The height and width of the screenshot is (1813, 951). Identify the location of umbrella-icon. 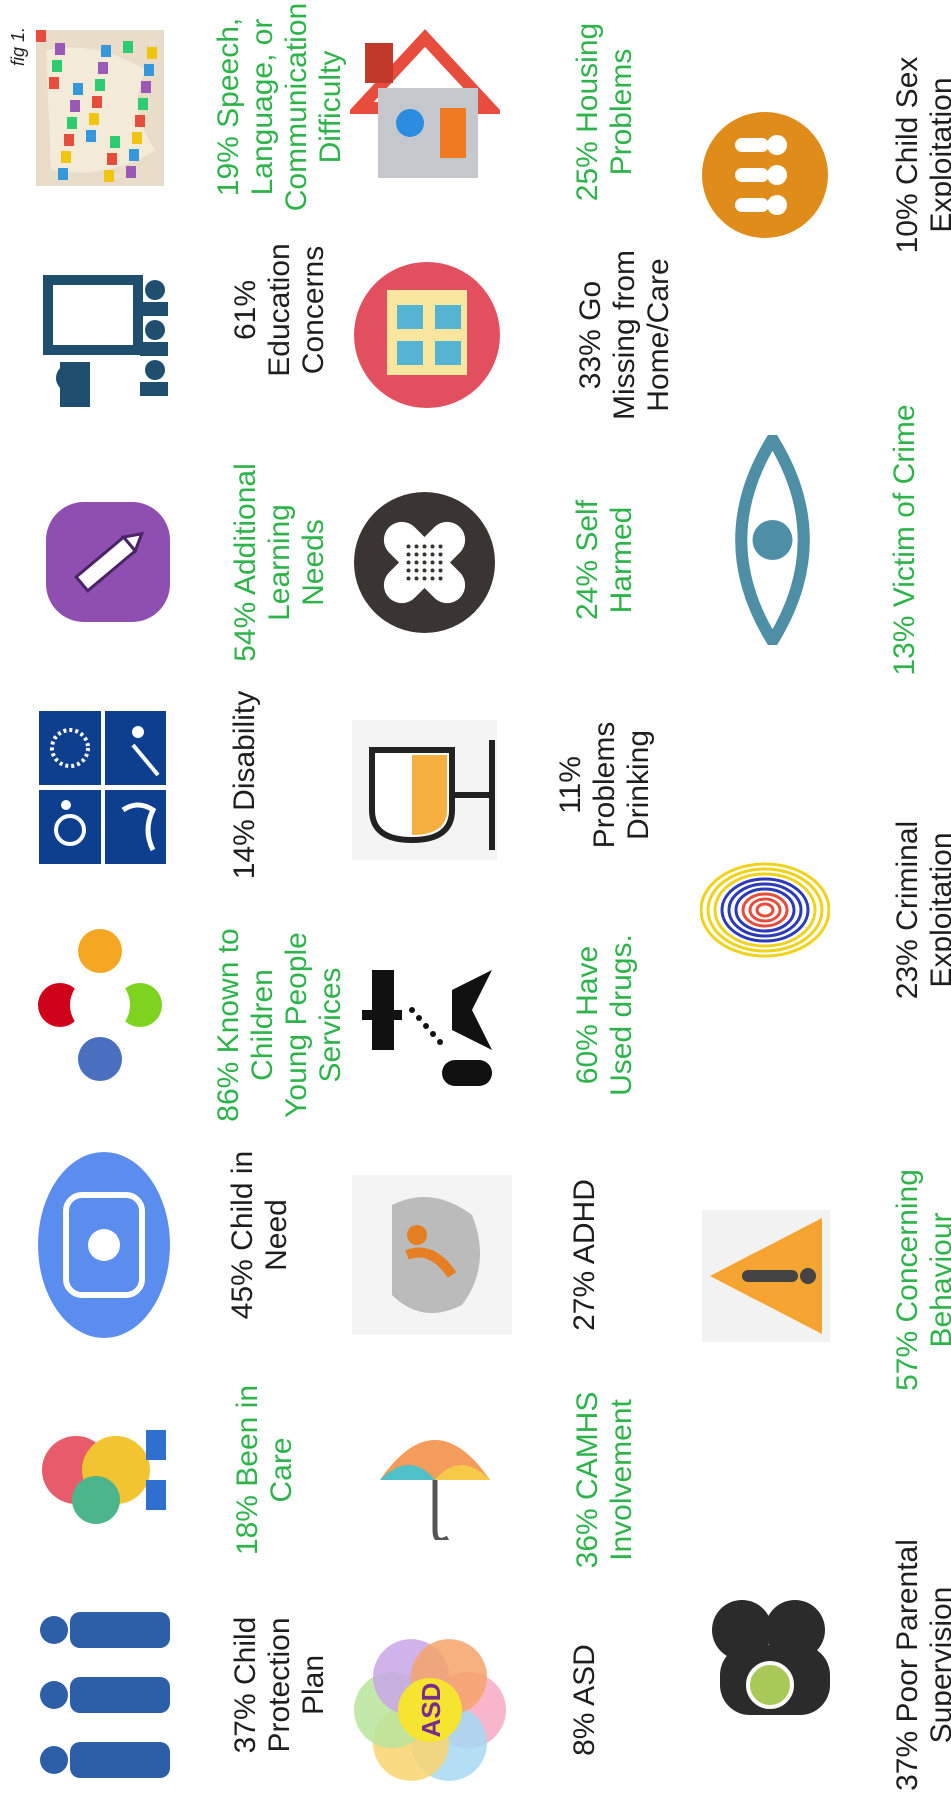
(435, 1480).